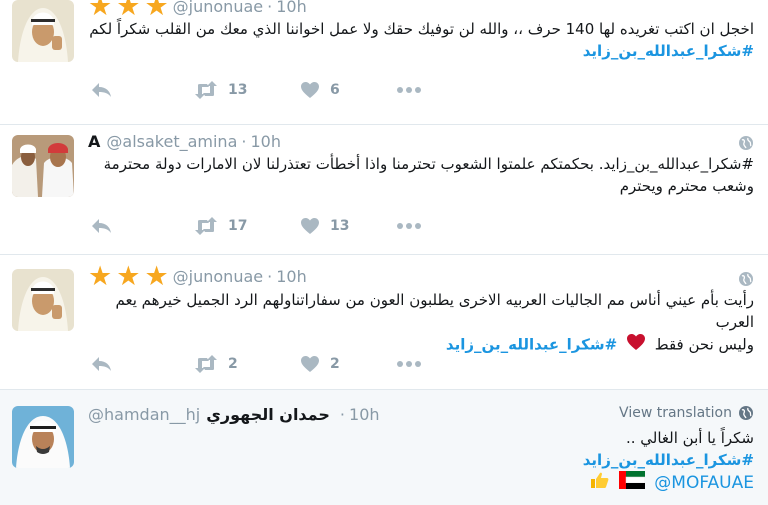 The width and height of the screenshot is (768, 505). I want to click on mention-line: @MOFAUAE, so click(421, 483).